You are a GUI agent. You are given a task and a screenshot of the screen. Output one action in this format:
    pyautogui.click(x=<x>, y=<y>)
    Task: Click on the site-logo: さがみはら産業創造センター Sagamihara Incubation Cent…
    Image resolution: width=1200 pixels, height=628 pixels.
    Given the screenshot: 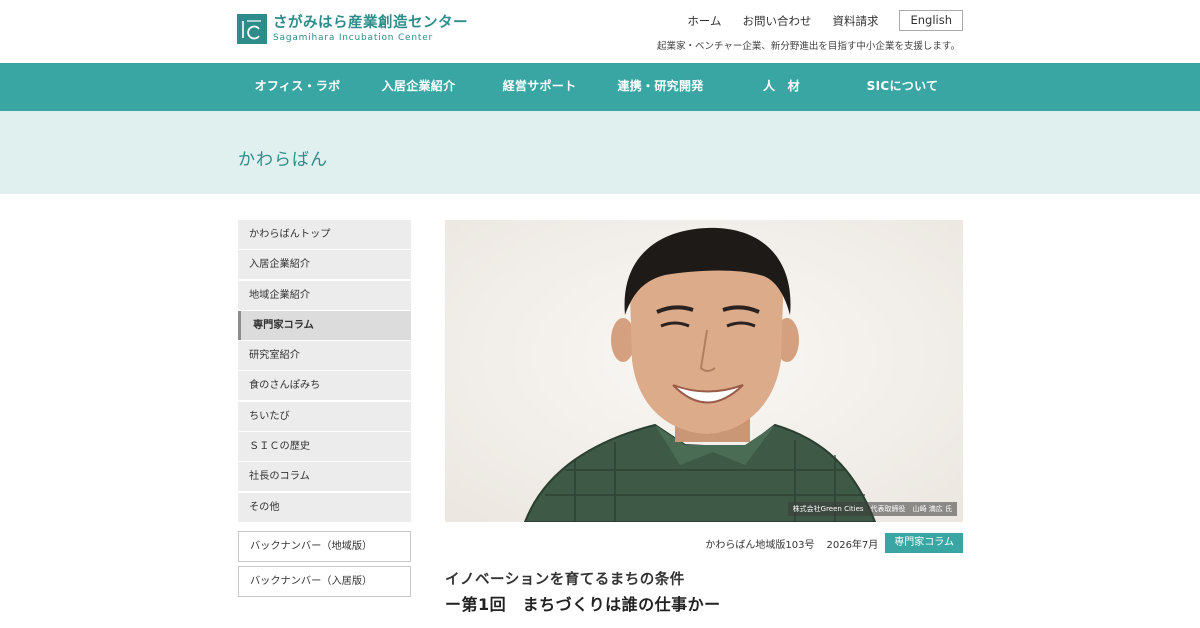 What is the action you would take?
    pyautogui.click(x=352, y=29)
    